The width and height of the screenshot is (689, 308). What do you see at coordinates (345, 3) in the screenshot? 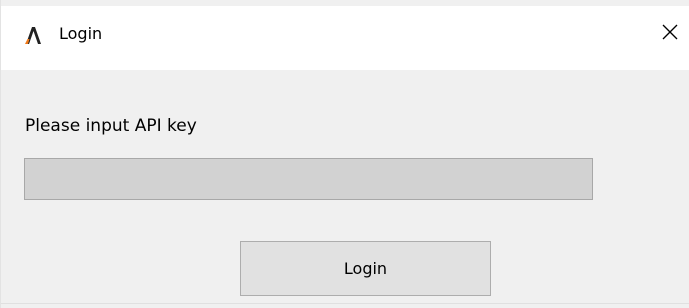
I see `window-top-edge` at bounding box center [345, 3].